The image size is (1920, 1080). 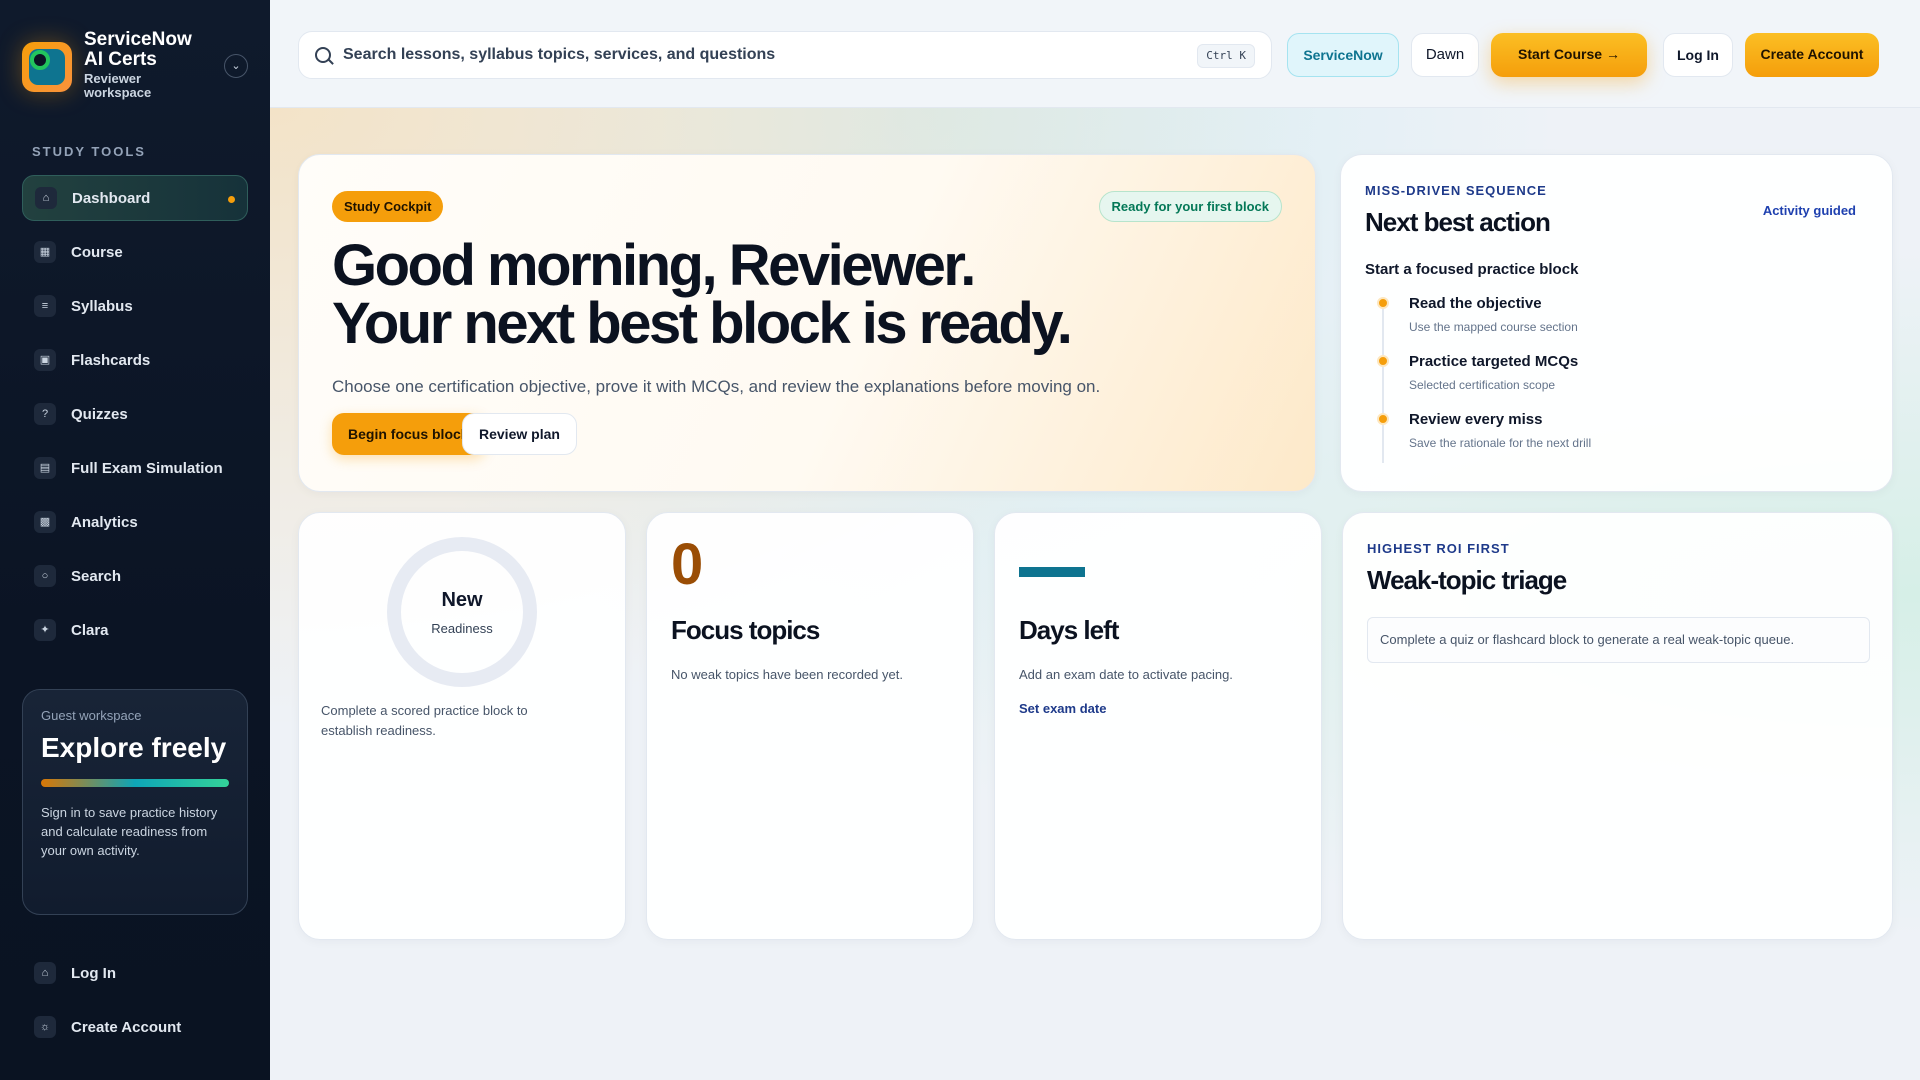 I want to click on sidebar-item-create-account: ☼ Create Account, so click(x=135, y=1027).